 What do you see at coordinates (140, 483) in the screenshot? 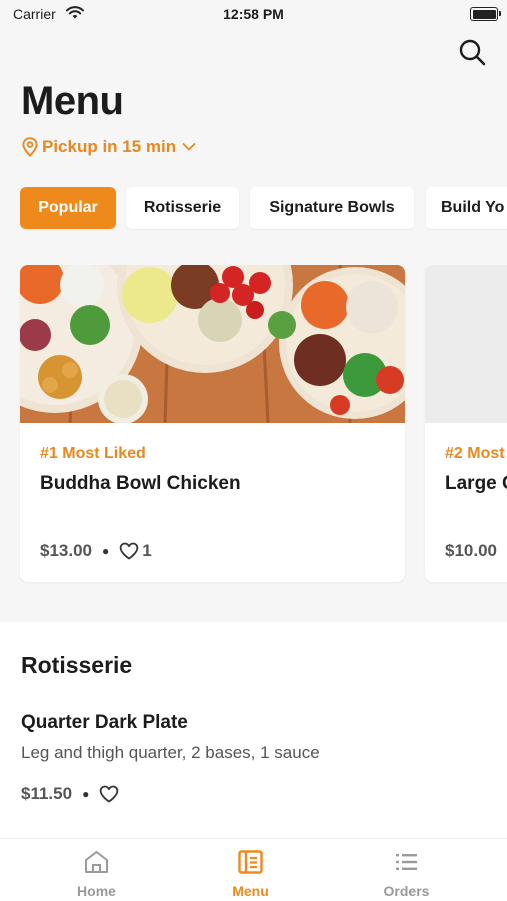
I see `card-title: Buddha Bowl Chicken` at bounding box center [140, 483].